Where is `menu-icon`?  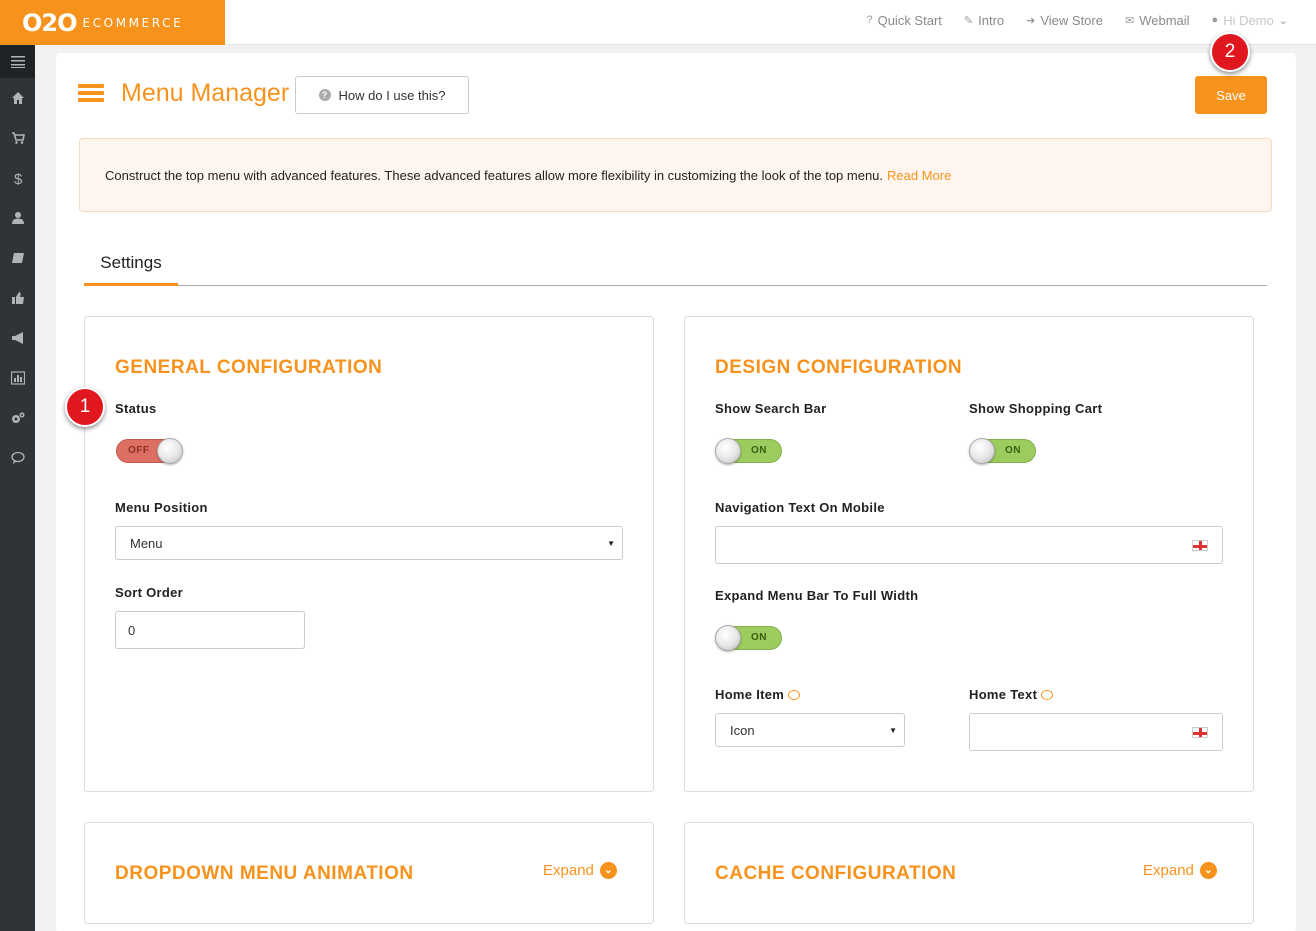 menu-icon is located at coordinates (17, 61).